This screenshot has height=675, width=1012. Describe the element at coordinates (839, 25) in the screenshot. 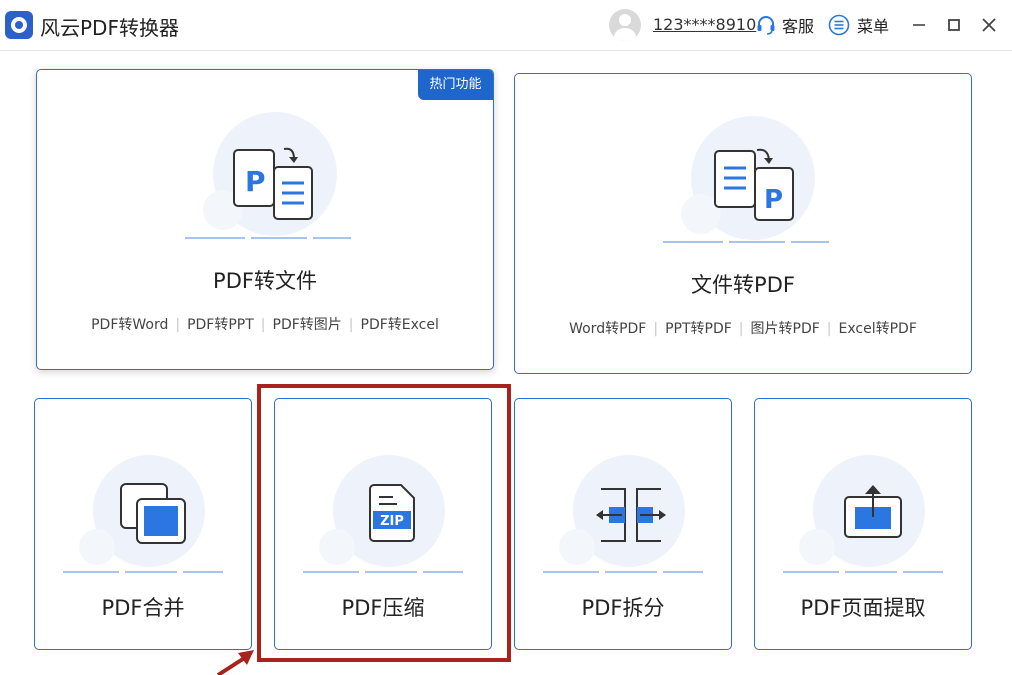

I see `list-icon` at that location.